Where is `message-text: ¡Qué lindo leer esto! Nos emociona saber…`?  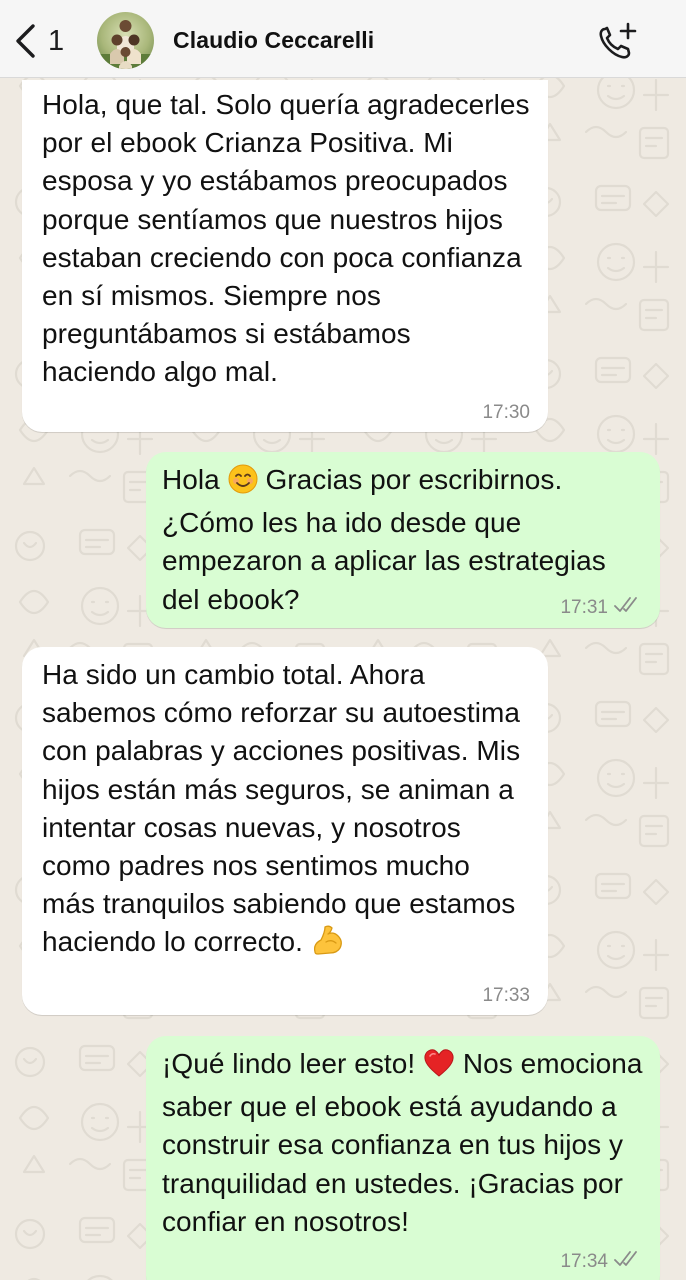
message-text: ¡Qué lindo leer esto! Nos emociona saber… is located at coordinates (405, 1143).